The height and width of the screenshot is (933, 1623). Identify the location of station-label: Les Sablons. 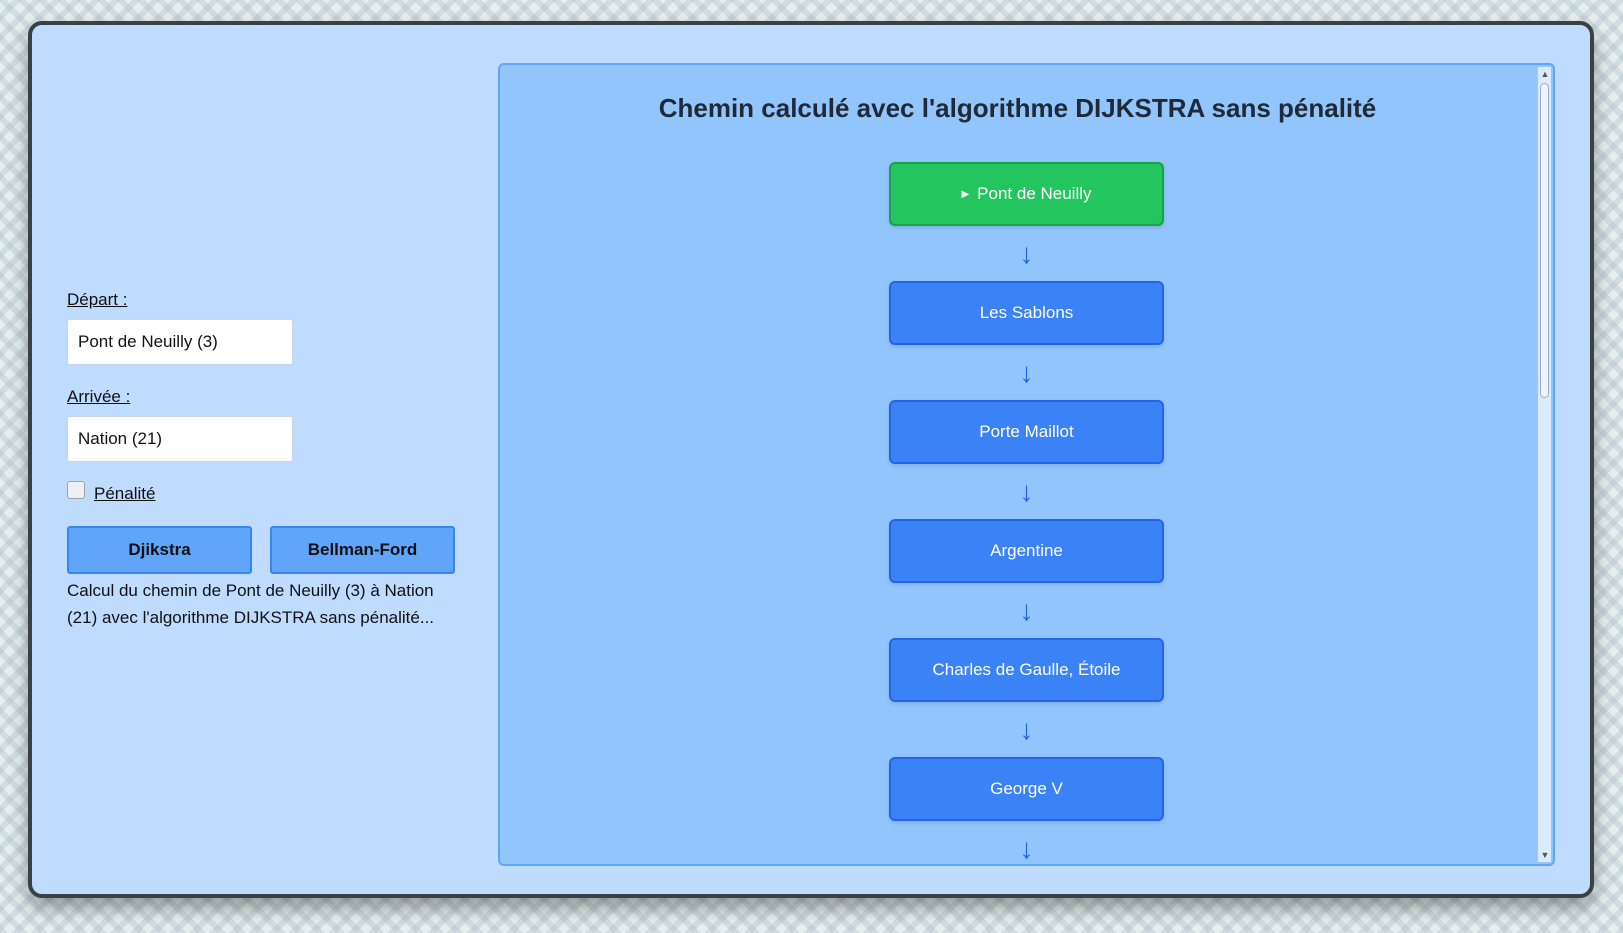
(1026, 312).